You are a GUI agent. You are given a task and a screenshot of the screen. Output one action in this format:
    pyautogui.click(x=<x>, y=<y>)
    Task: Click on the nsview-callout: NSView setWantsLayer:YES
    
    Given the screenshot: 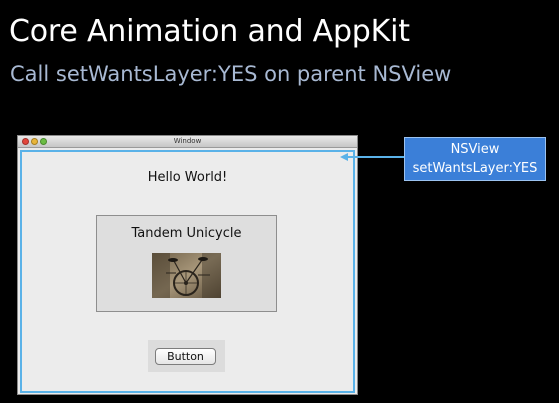 What is the action you would take?
    pyautogui.click(x=475, y=159)
    